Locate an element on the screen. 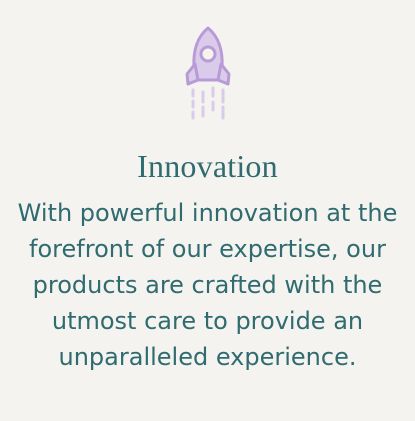 The height and width of the screenshot is (421, 415). rocket-icon is located at coordinates (208, 72).